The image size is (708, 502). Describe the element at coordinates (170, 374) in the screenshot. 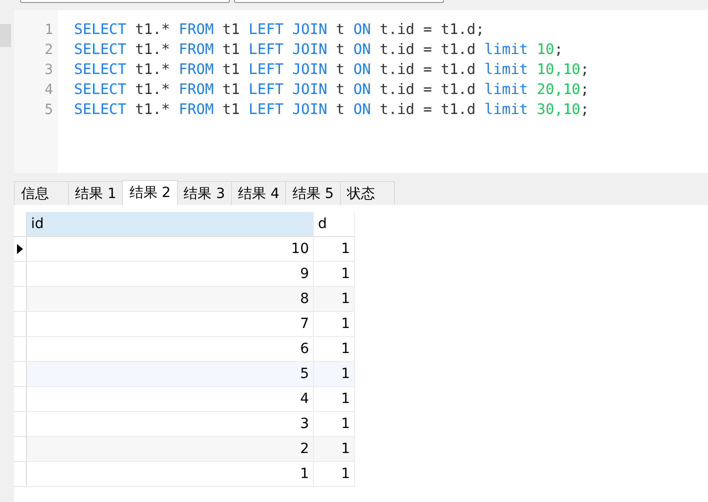

I see `table-cell: 5` at that location.